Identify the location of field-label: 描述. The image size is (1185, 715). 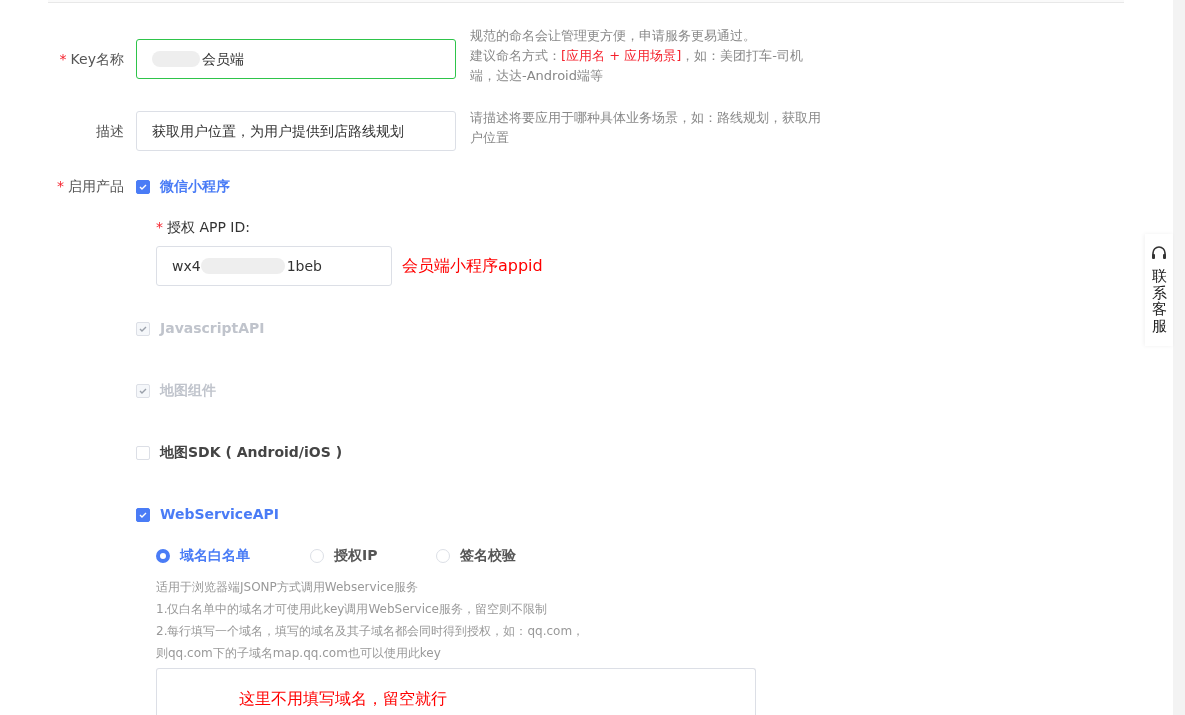
(110, 131).